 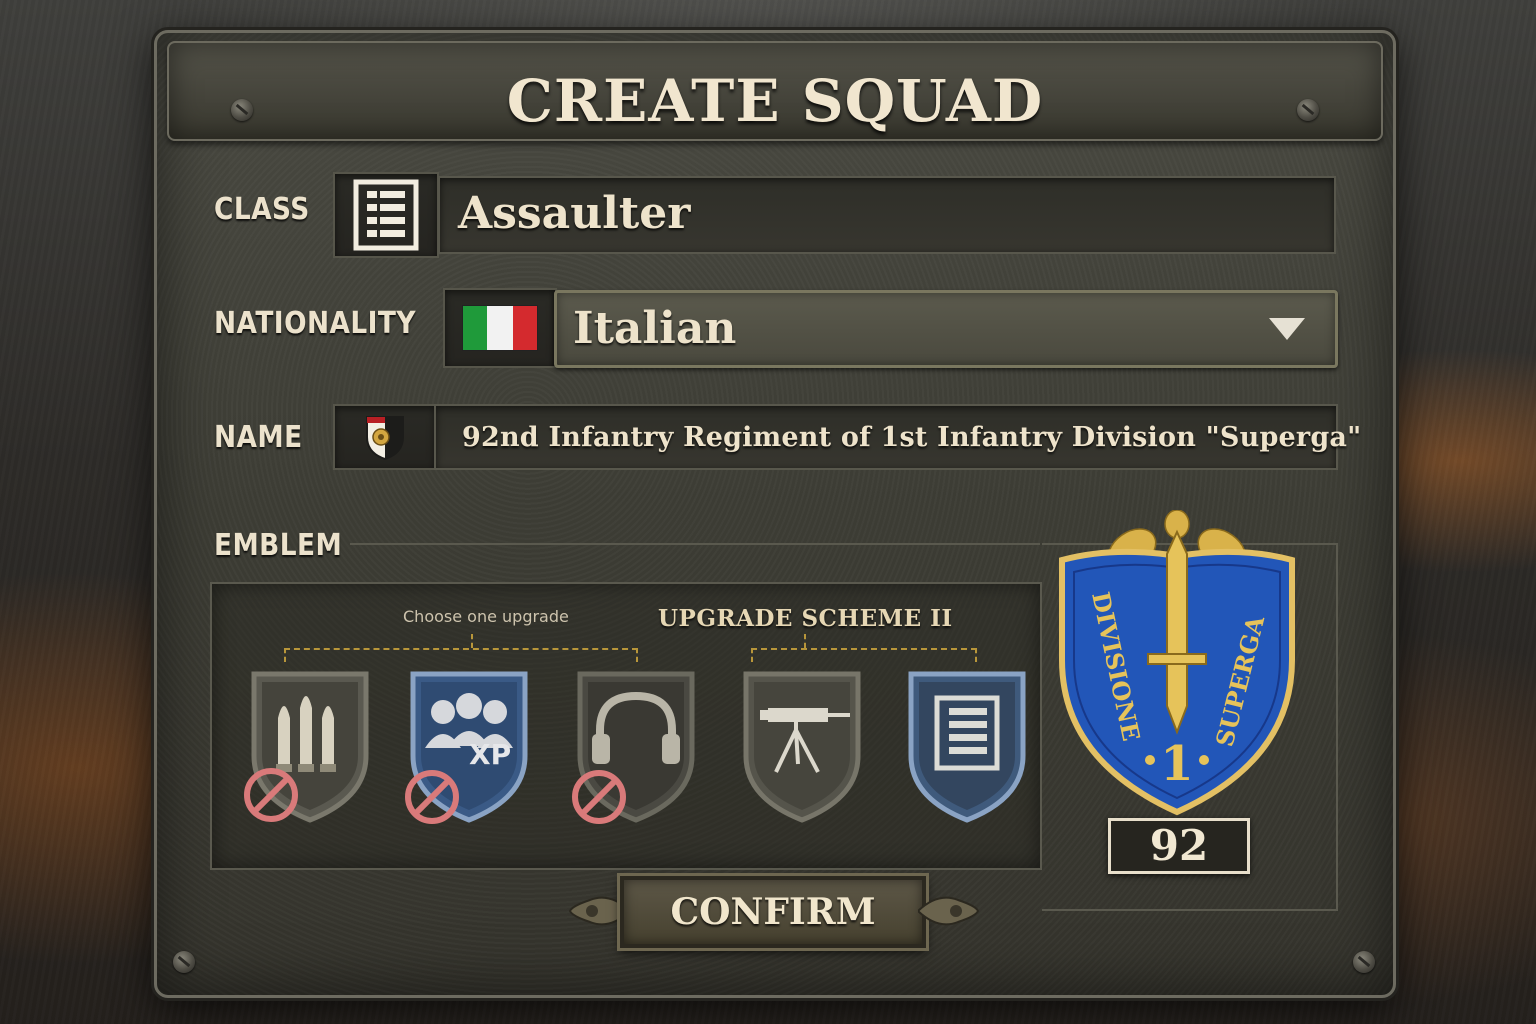 What do you see at coordinates (805, 618) in the screenshot?
I see `upgrade-scheme-title: UPGRADE SCHEME II` at bounding box center [805, 618].